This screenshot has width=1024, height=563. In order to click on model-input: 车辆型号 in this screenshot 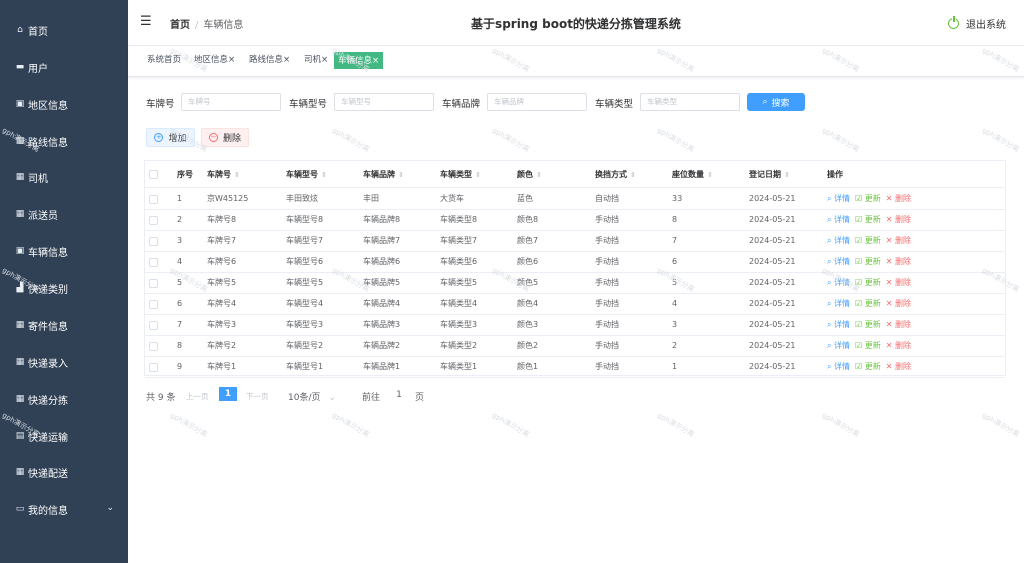, I will do `click(384, 102)`.